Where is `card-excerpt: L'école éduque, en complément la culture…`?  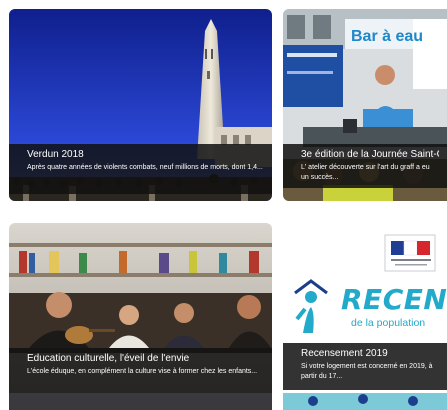 card-excerpt: L'école éduque, en complément la culture… is located at coordinates (142, 371).